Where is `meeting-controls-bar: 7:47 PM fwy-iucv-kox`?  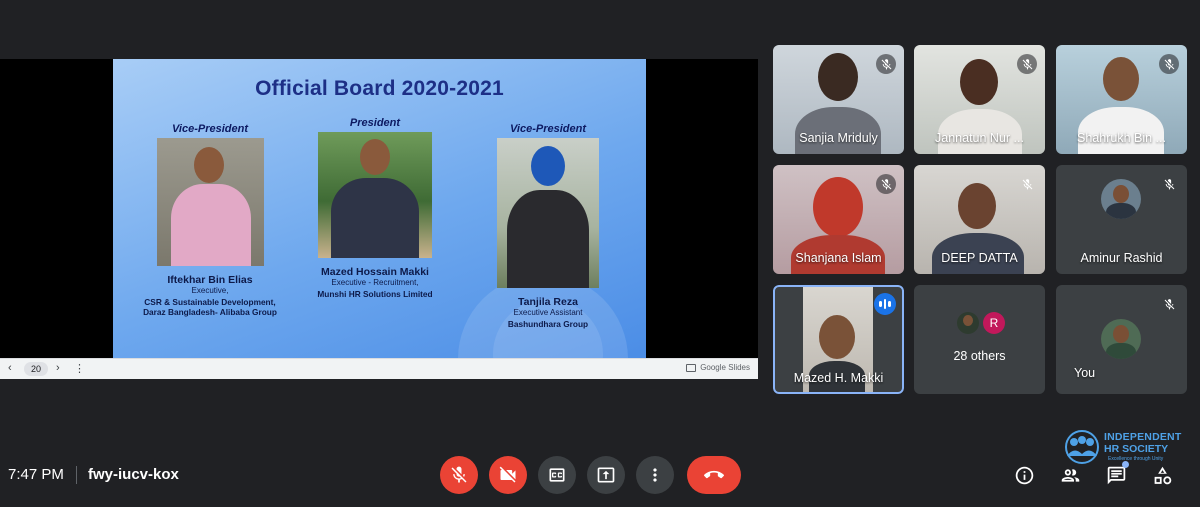
meeting-controls-bar: 7:47 PM fwy-iucv-kox is located at coordinates (600, 473).